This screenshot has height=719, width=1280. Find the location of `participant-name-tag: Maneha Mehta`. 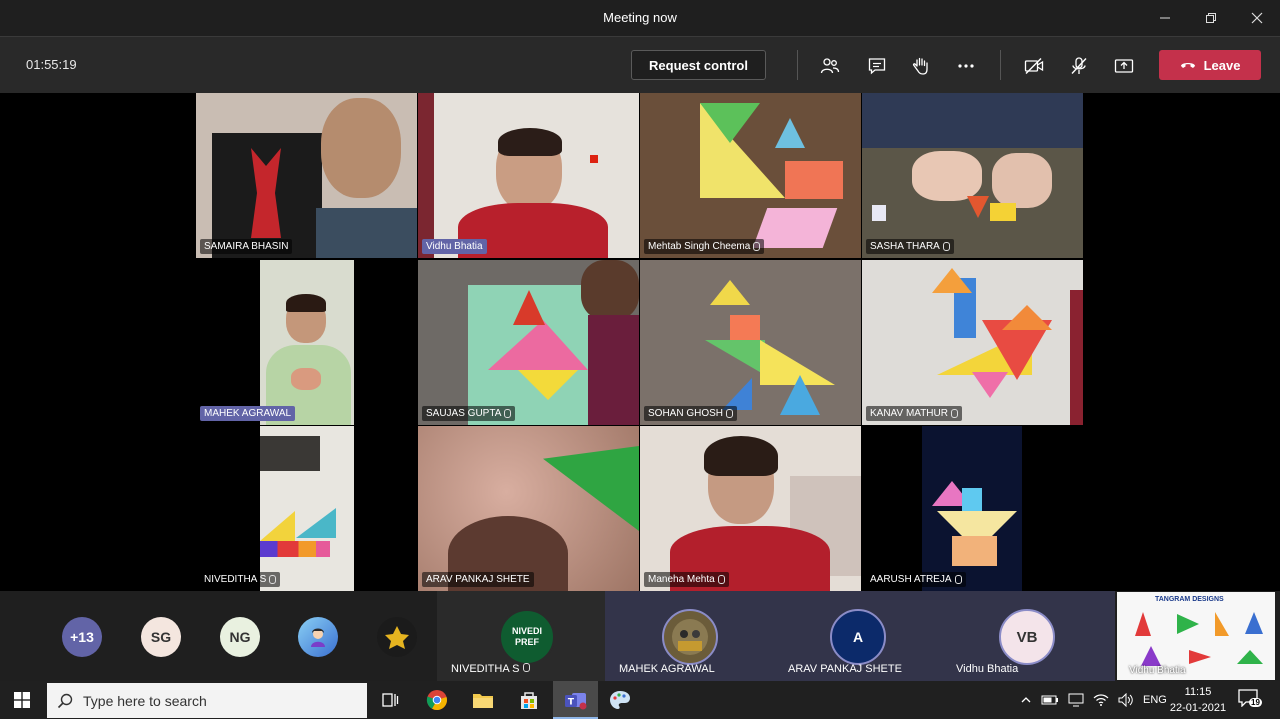

participant-name-tag: Maneha Mehta is located at coordinates (686, 579).